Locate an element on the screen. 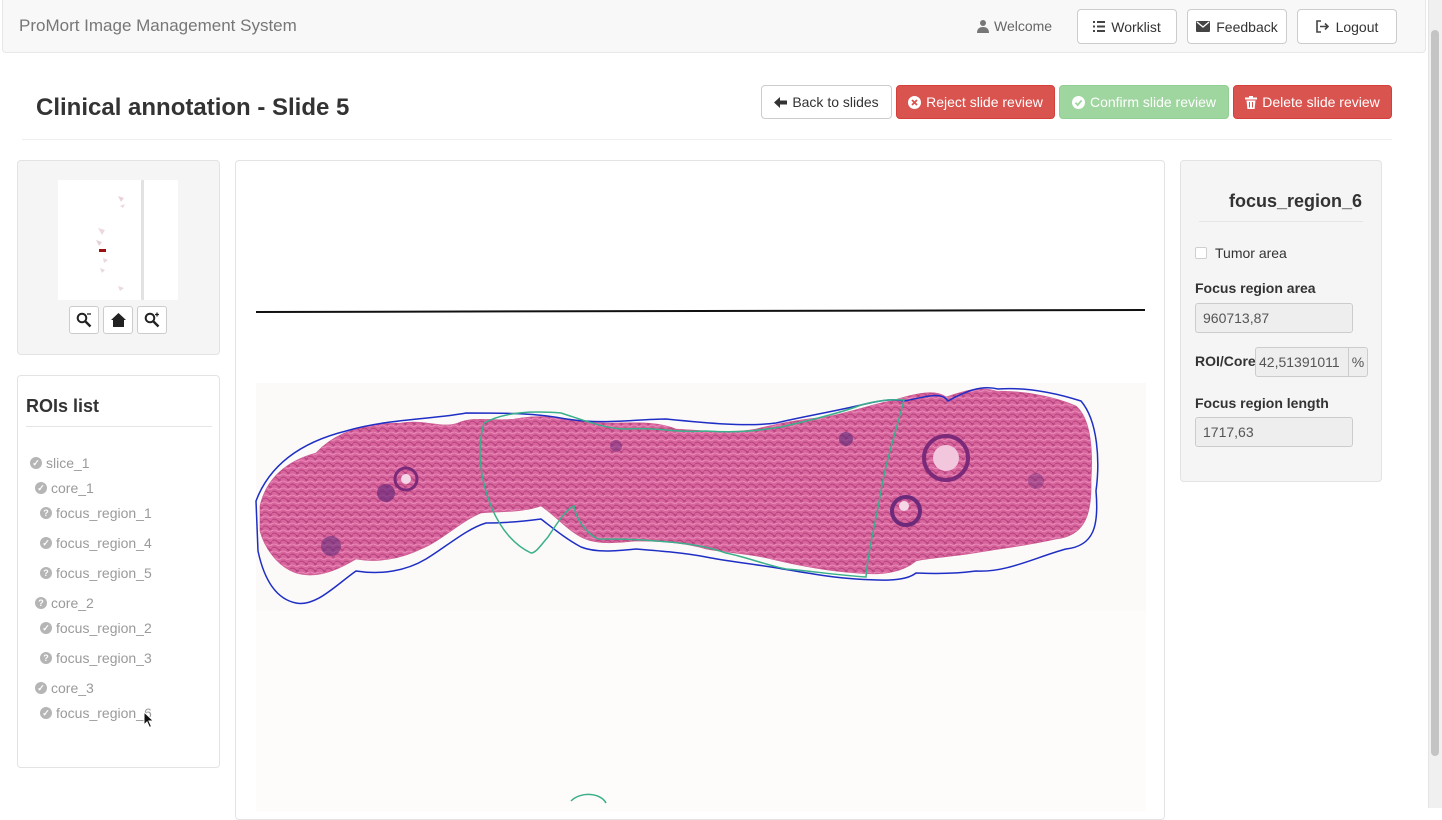 This screenshot has height=820, width=1442. navigator-panel is located at coordinates (118, 257).